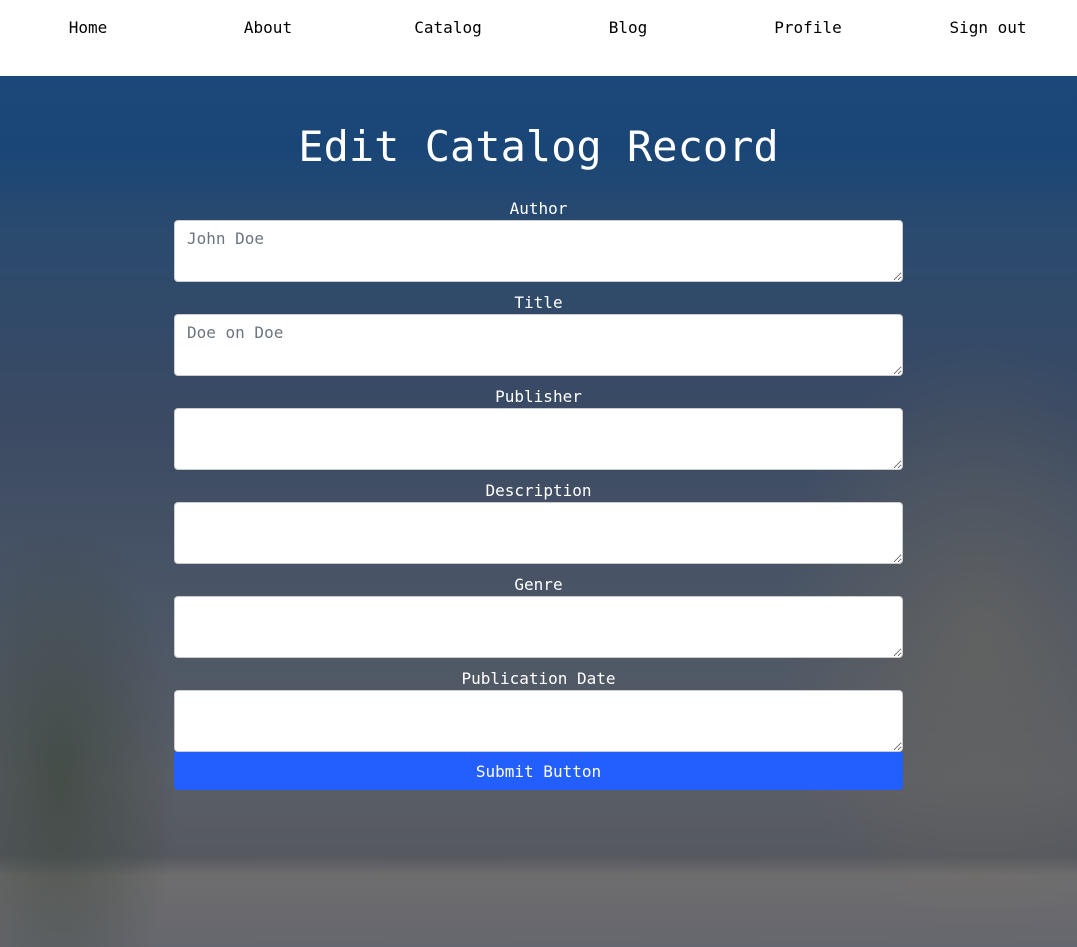 The image size is (1077, 947). Describe the element at coordinates (538, 678) in the screenshot. I see `publication-date-label: Publication Date` at that location.